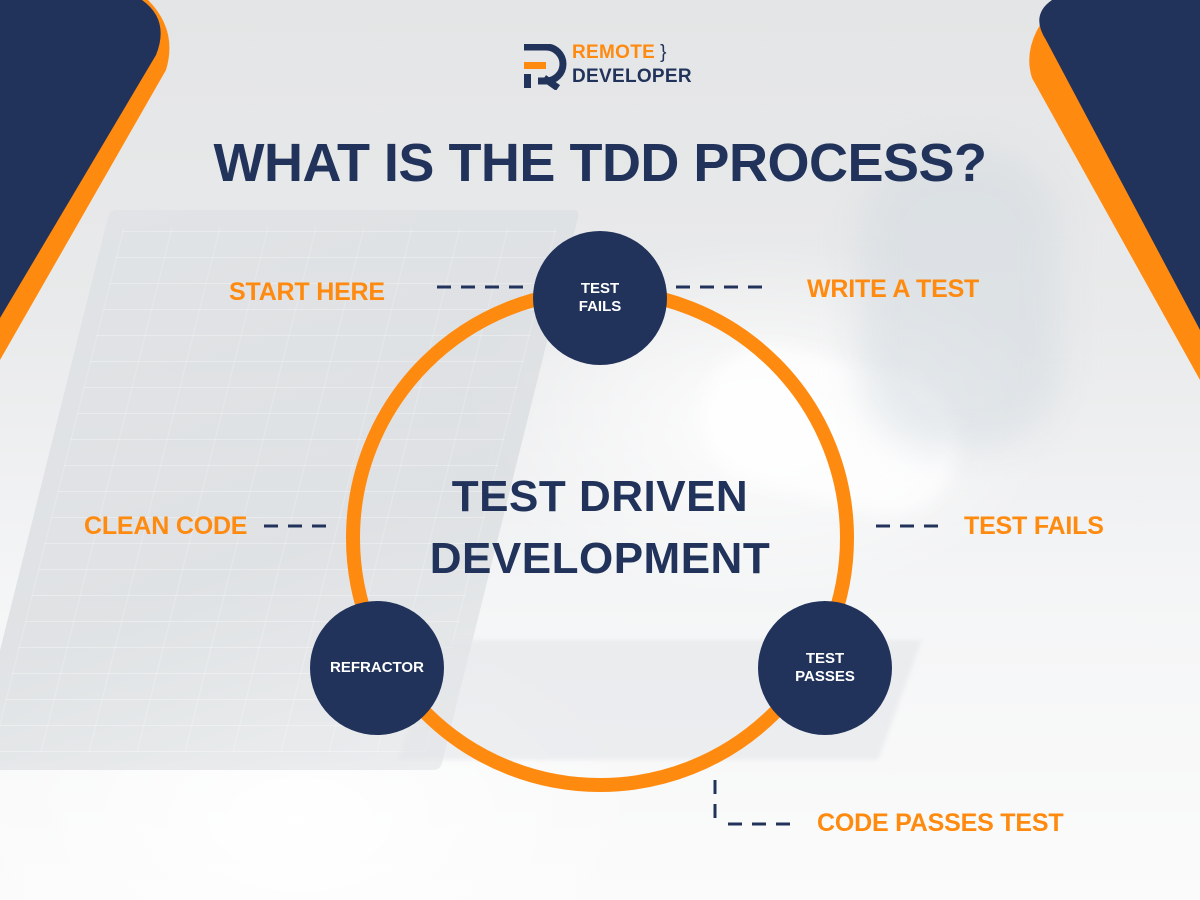 This screenshot has width=1200, height=900. What do you see at coordinates (663, 52) in the screenshot?
I see `logo-brace: }` at bounding box center [663, 52].